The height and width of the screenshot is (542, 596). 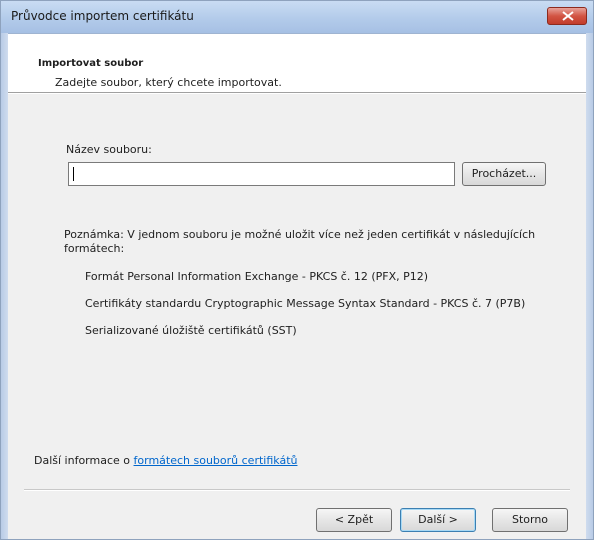 What do you see at coordinates (530, 520) in the screenshot?
I see `cancel-button: Storno` at bounding box center [530, 520].